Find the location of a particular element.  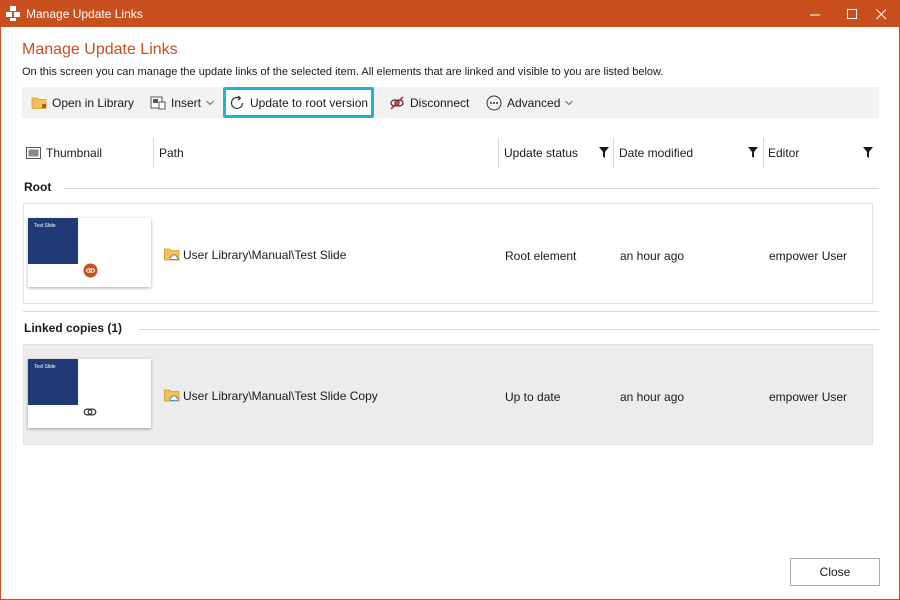

update-to-root-version-button: Update to root version is located at coordinates (299, 102).